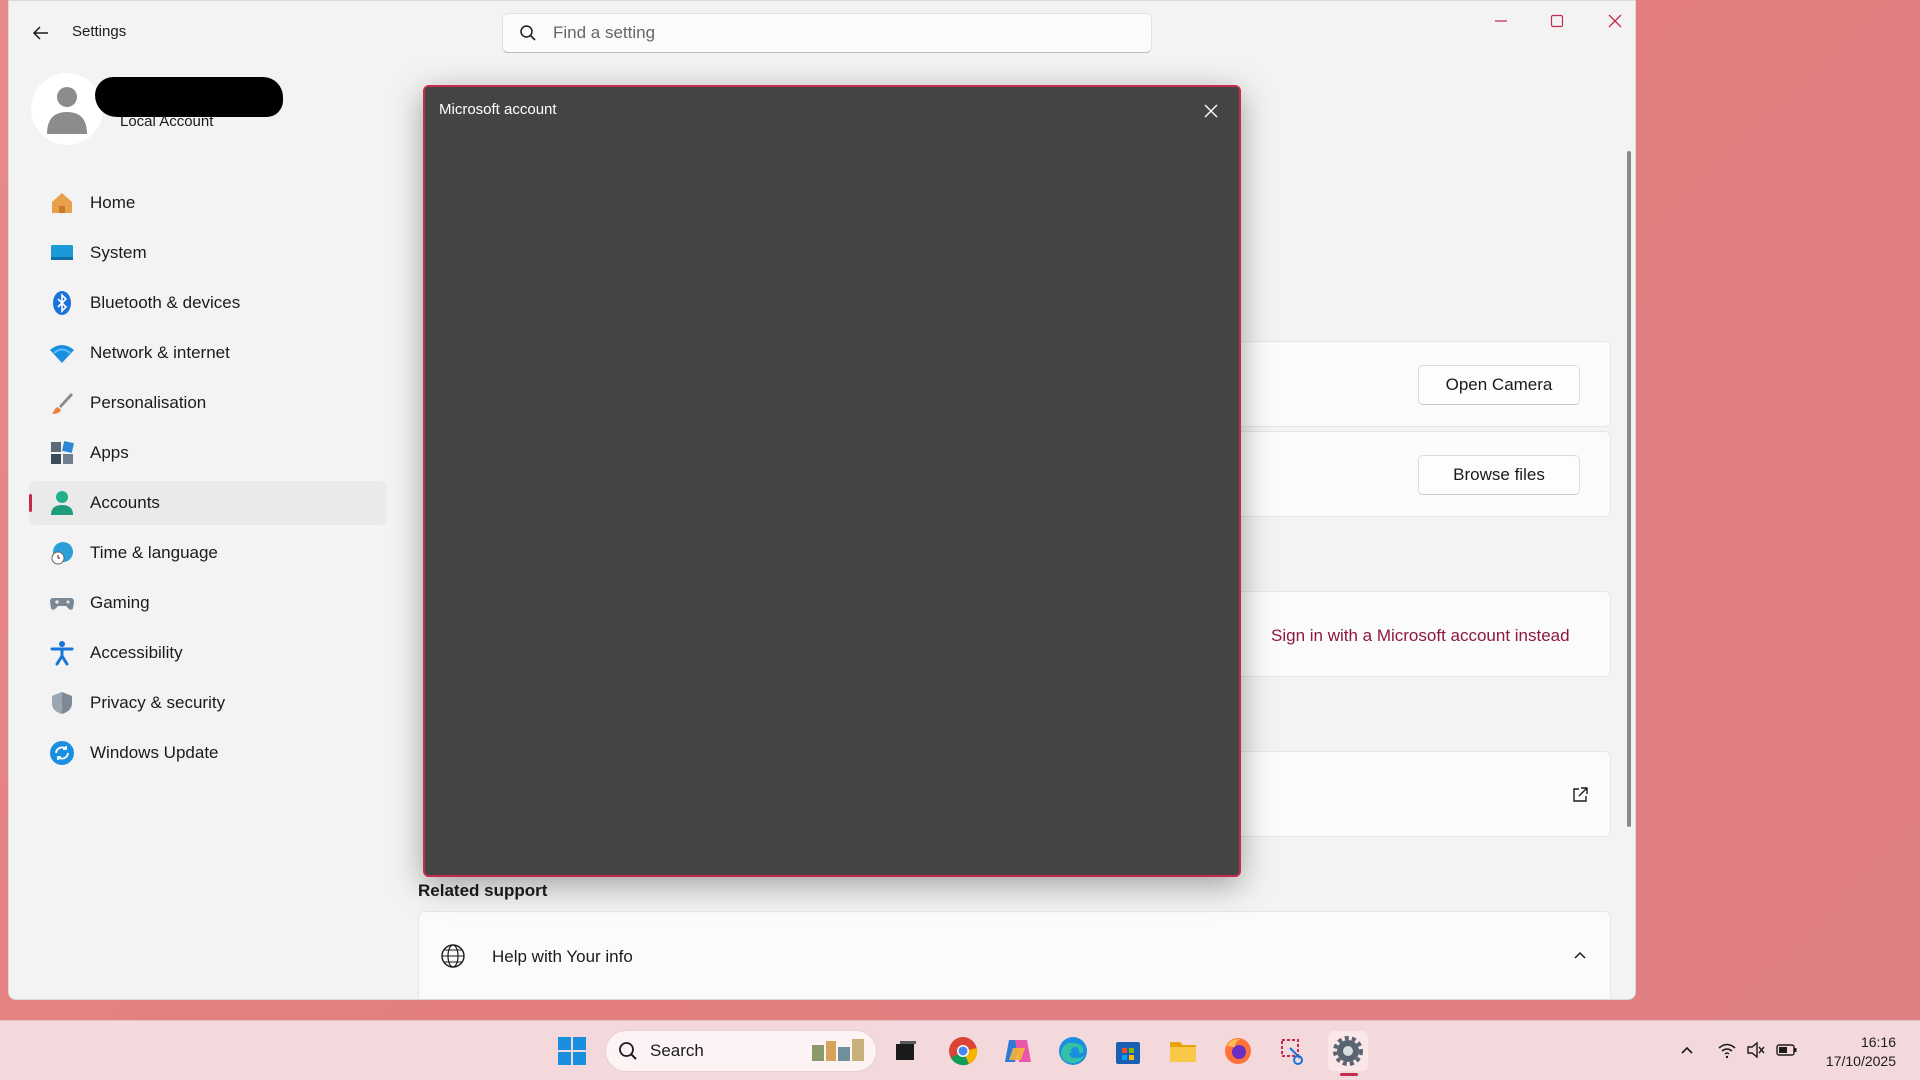 Image resolution: width=1920 pixels, height=1080 pixels. I want to click on windows-logo-icon, so click(572, 1051).